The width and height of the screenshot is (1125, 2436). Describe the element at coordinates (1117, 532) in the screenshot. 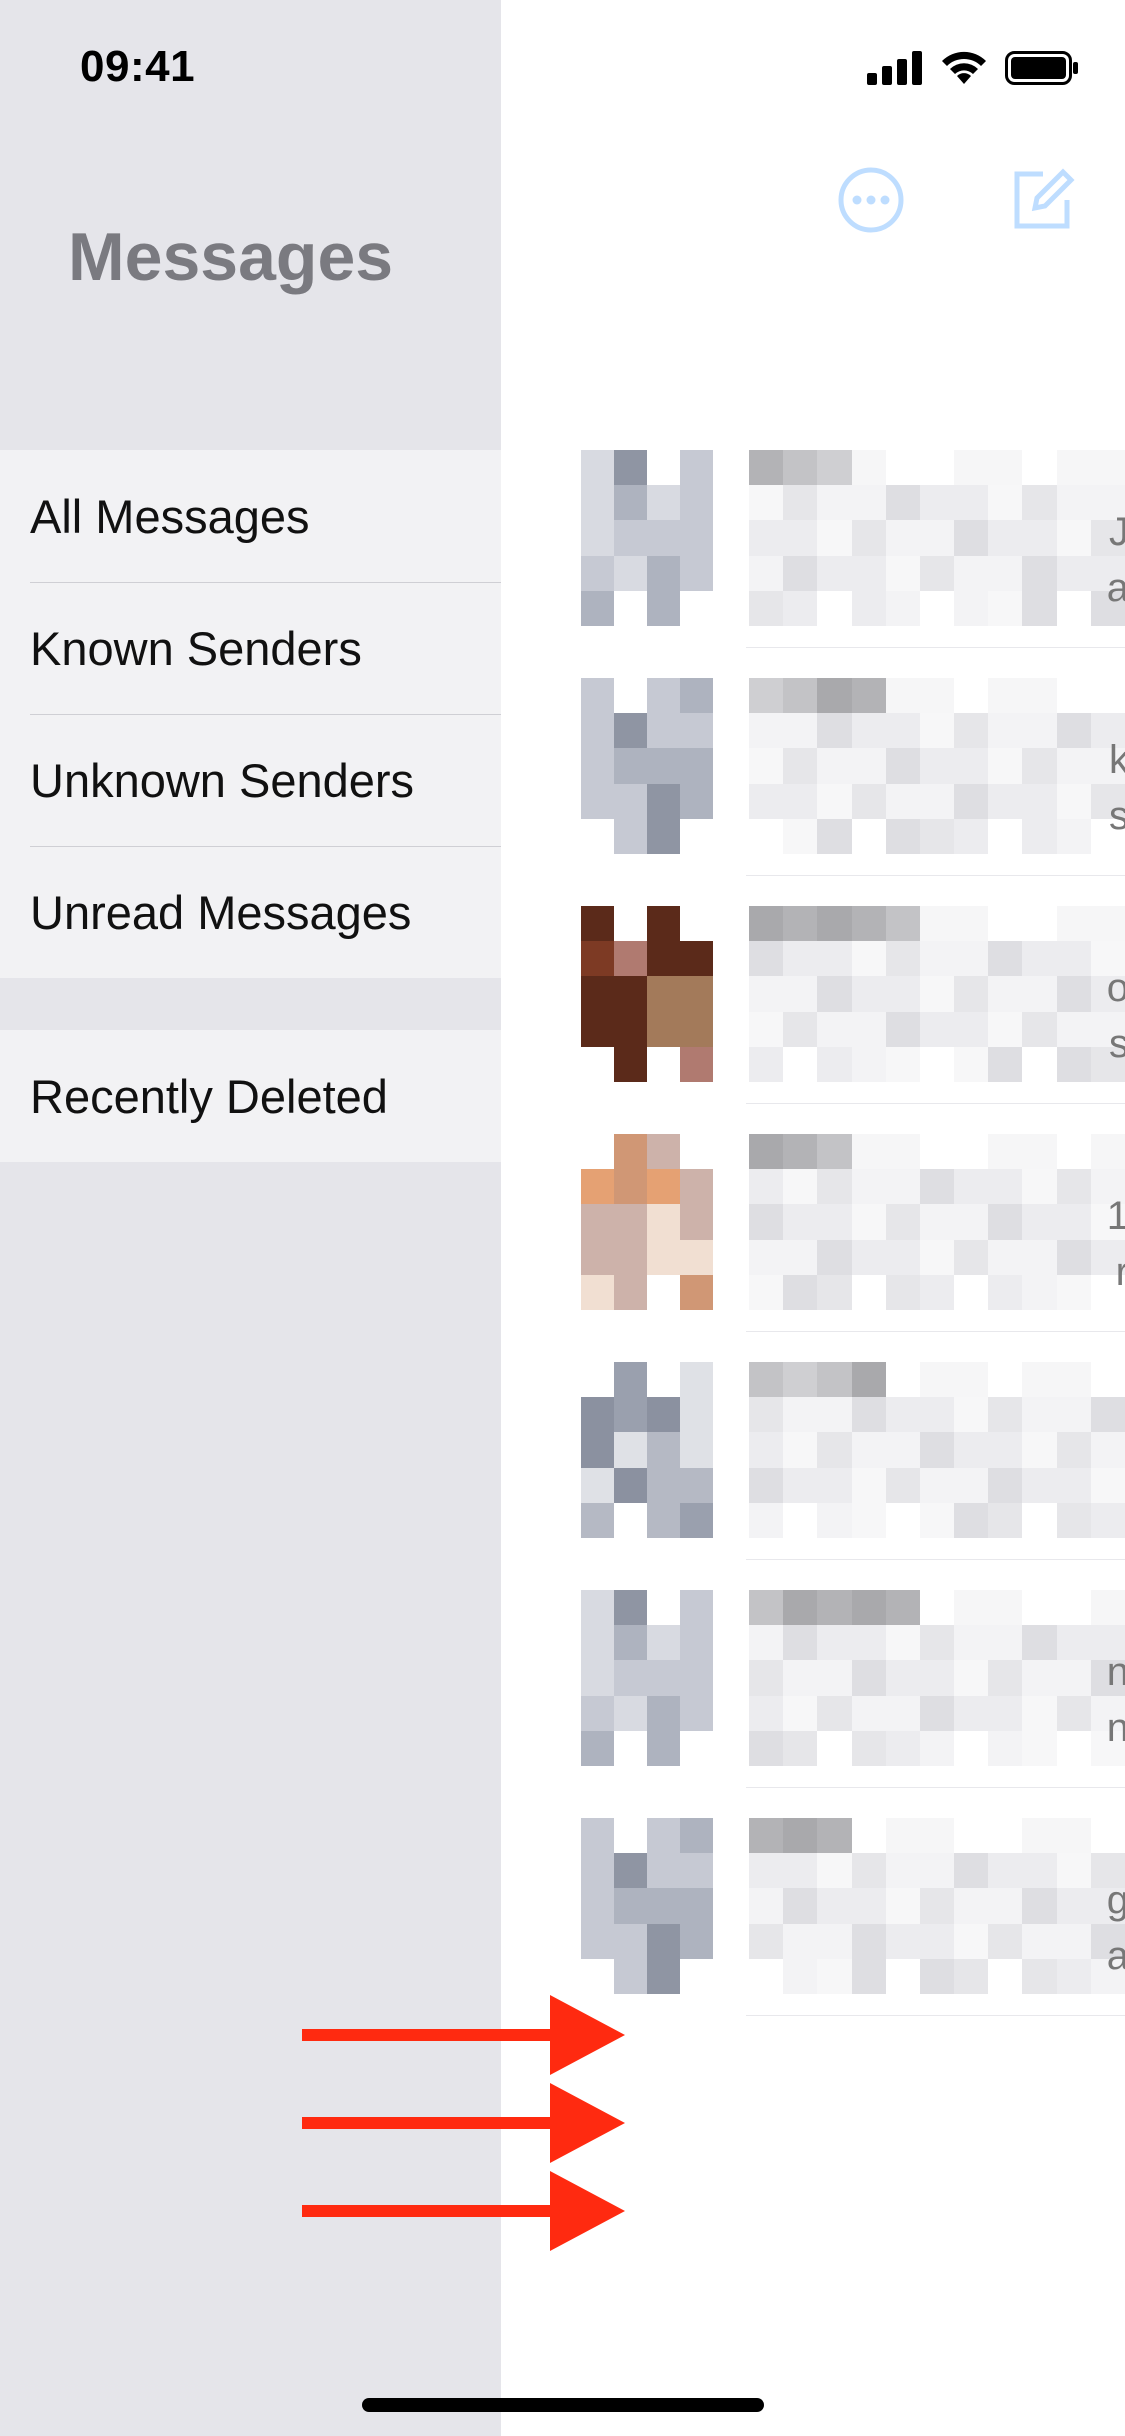

I see `clipped-text-fragment: J` at that location.